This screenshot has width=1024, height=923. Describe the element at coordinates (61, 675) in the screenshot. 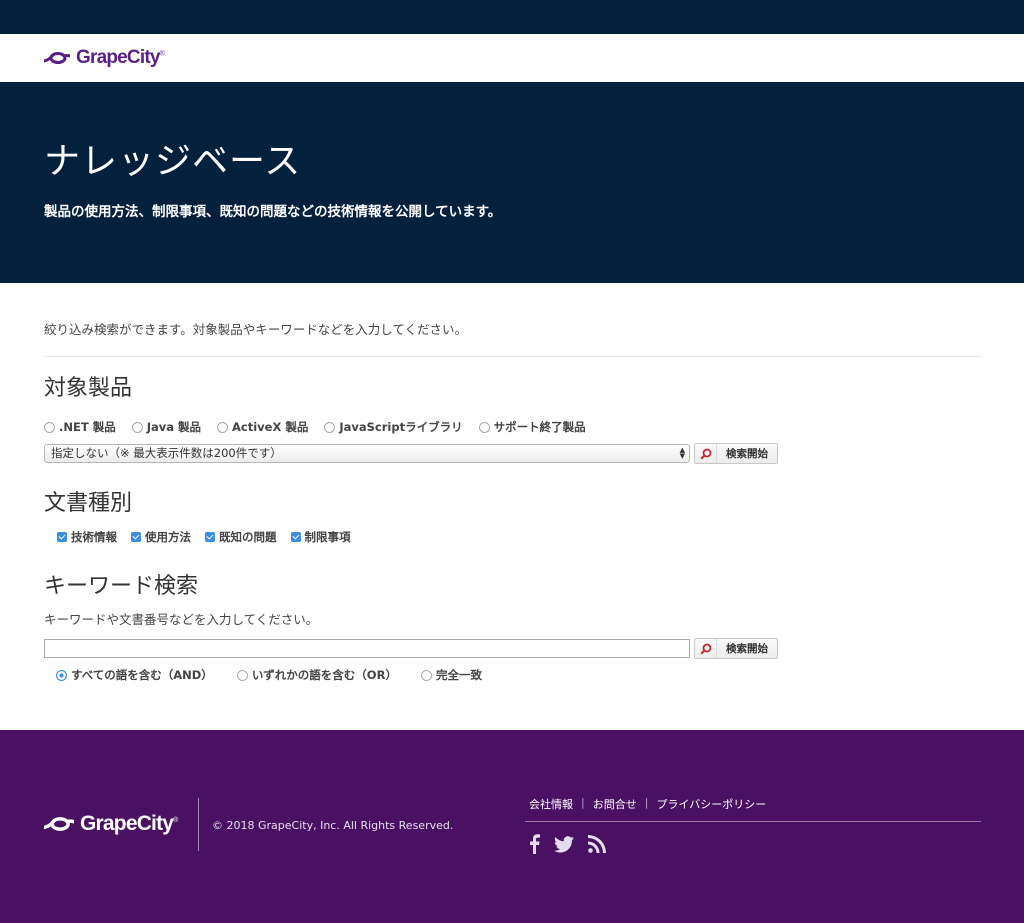

I see `radio-selected-icon` at that location.